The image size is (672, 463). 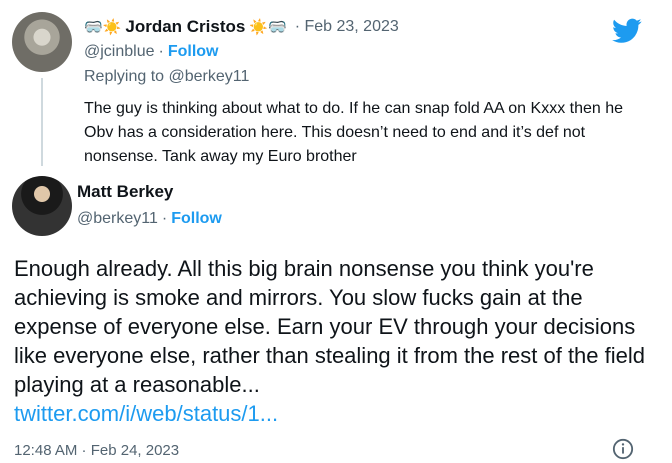 I want to click on reply-name-row: 🥽☀️ Jordan Cristos ☀️🥽 · Feb 23, 2023, so click(x=241, y=27).